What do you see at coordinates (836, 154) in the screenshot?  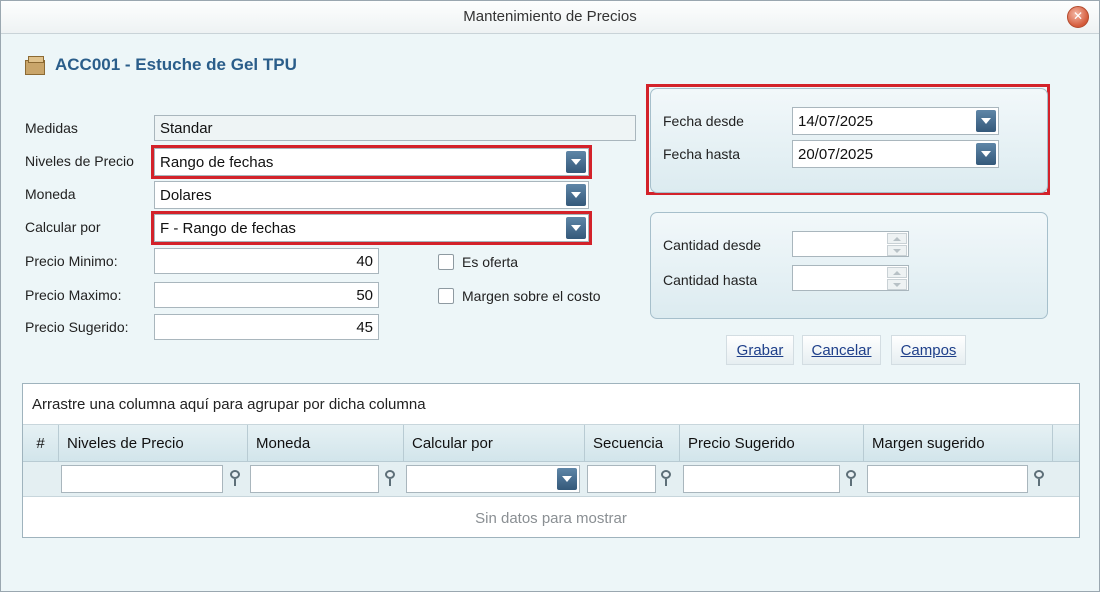 I see `fecha-hasta-value: 20/07/2025` at bounding box center [836, 154].